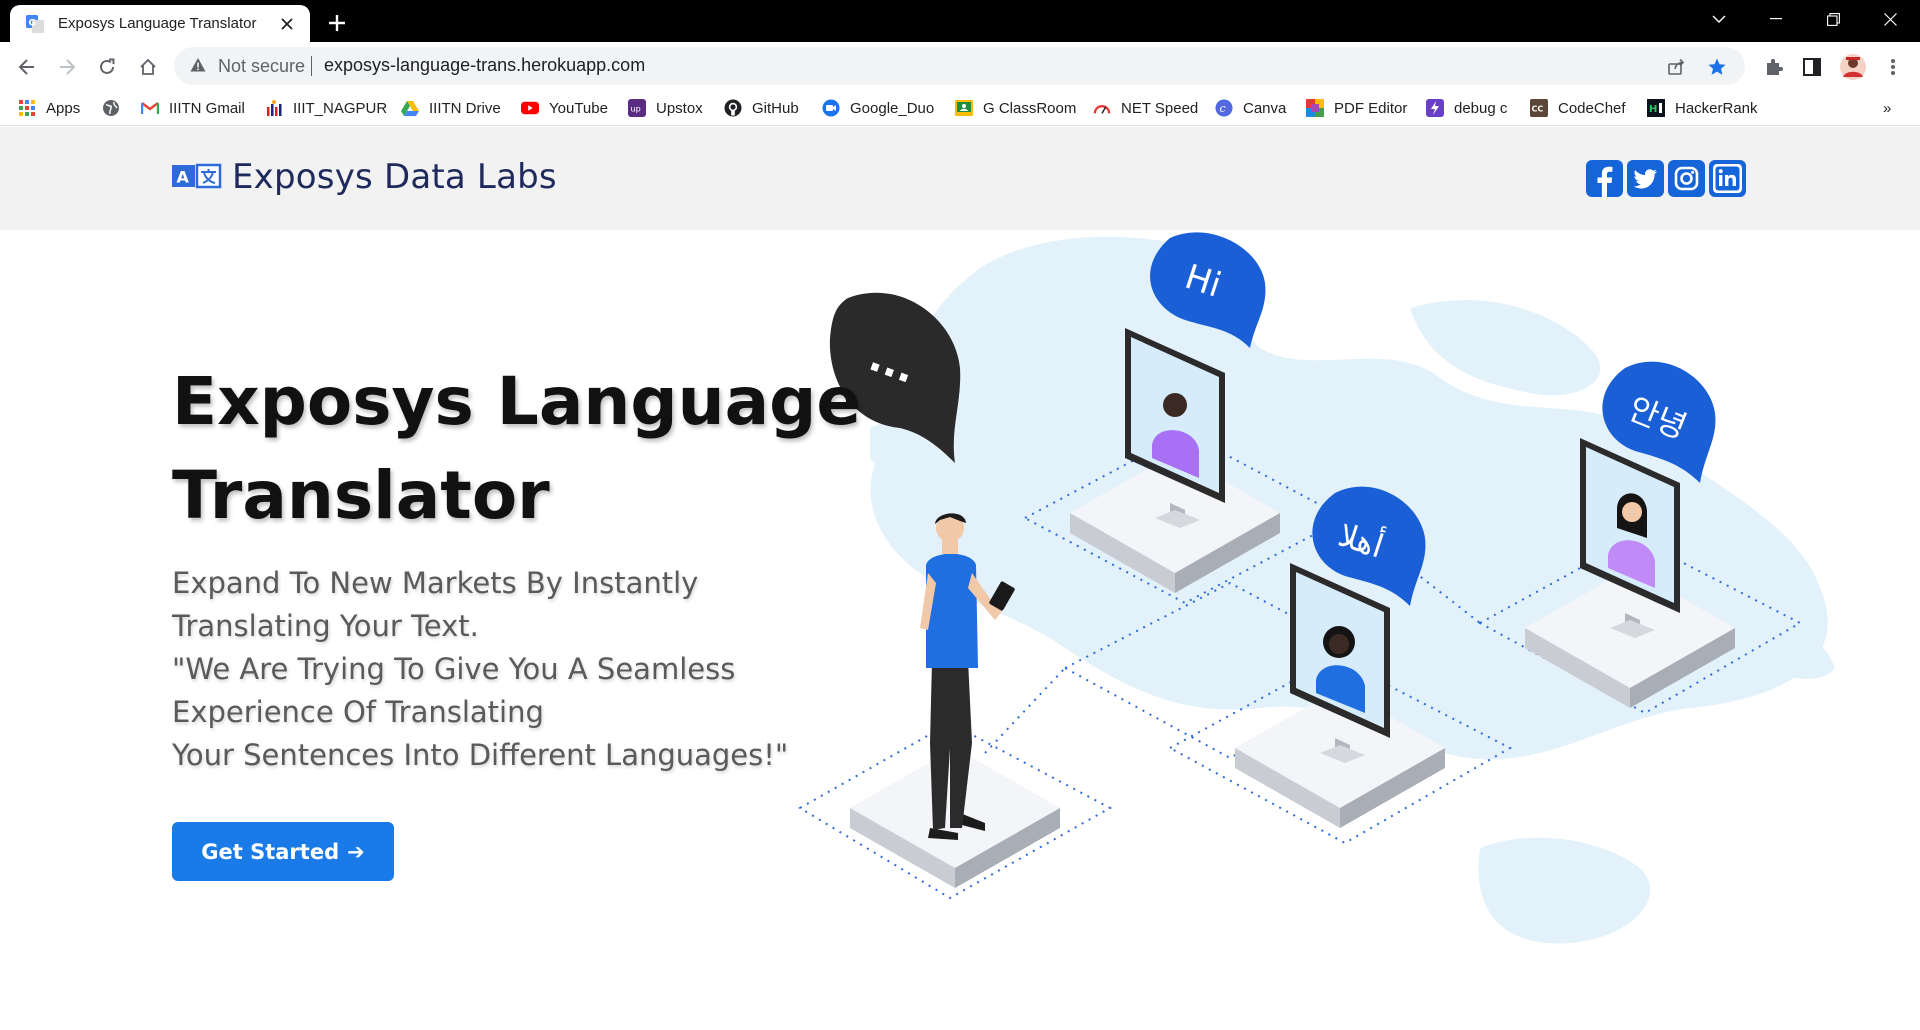 This screenshot has width=1920, height=1030. I want to click on arrow-right-icon: ➔, so click(356, 851).